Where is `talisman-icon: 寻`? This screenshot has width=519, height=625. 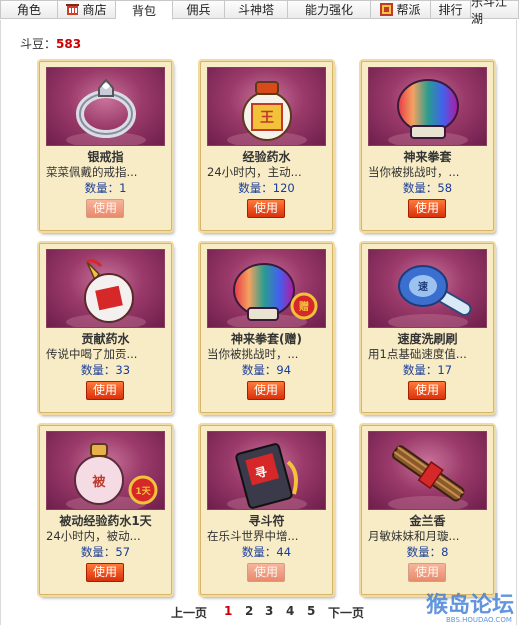 talisman-icon: 寻 is located at coordinates (266, 470).